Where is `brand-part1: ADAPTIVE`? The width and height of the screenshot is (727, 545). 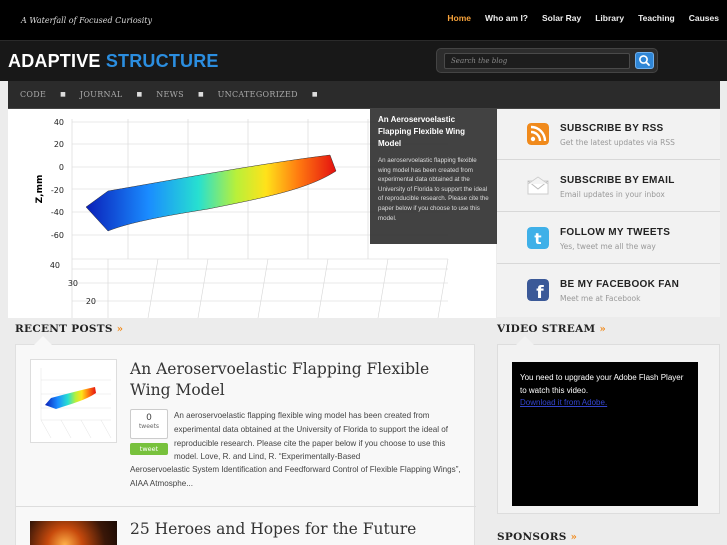
brand-part1: ADAPTIVE is located at coordinates (54, 61).